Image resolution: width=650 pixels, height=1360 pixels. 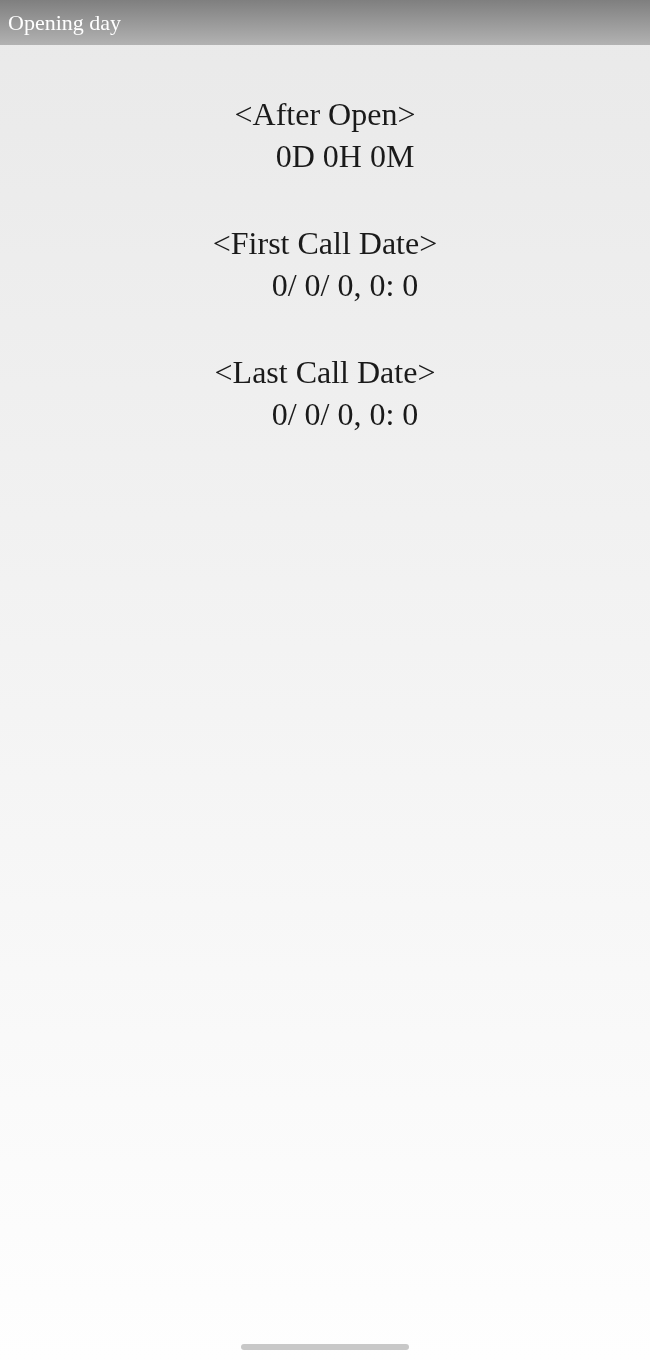 What do you see at coordinates (344, 156) in the screenshot?
I see `section-value: 0D 0H 0M` at bounding box center [344, 156].